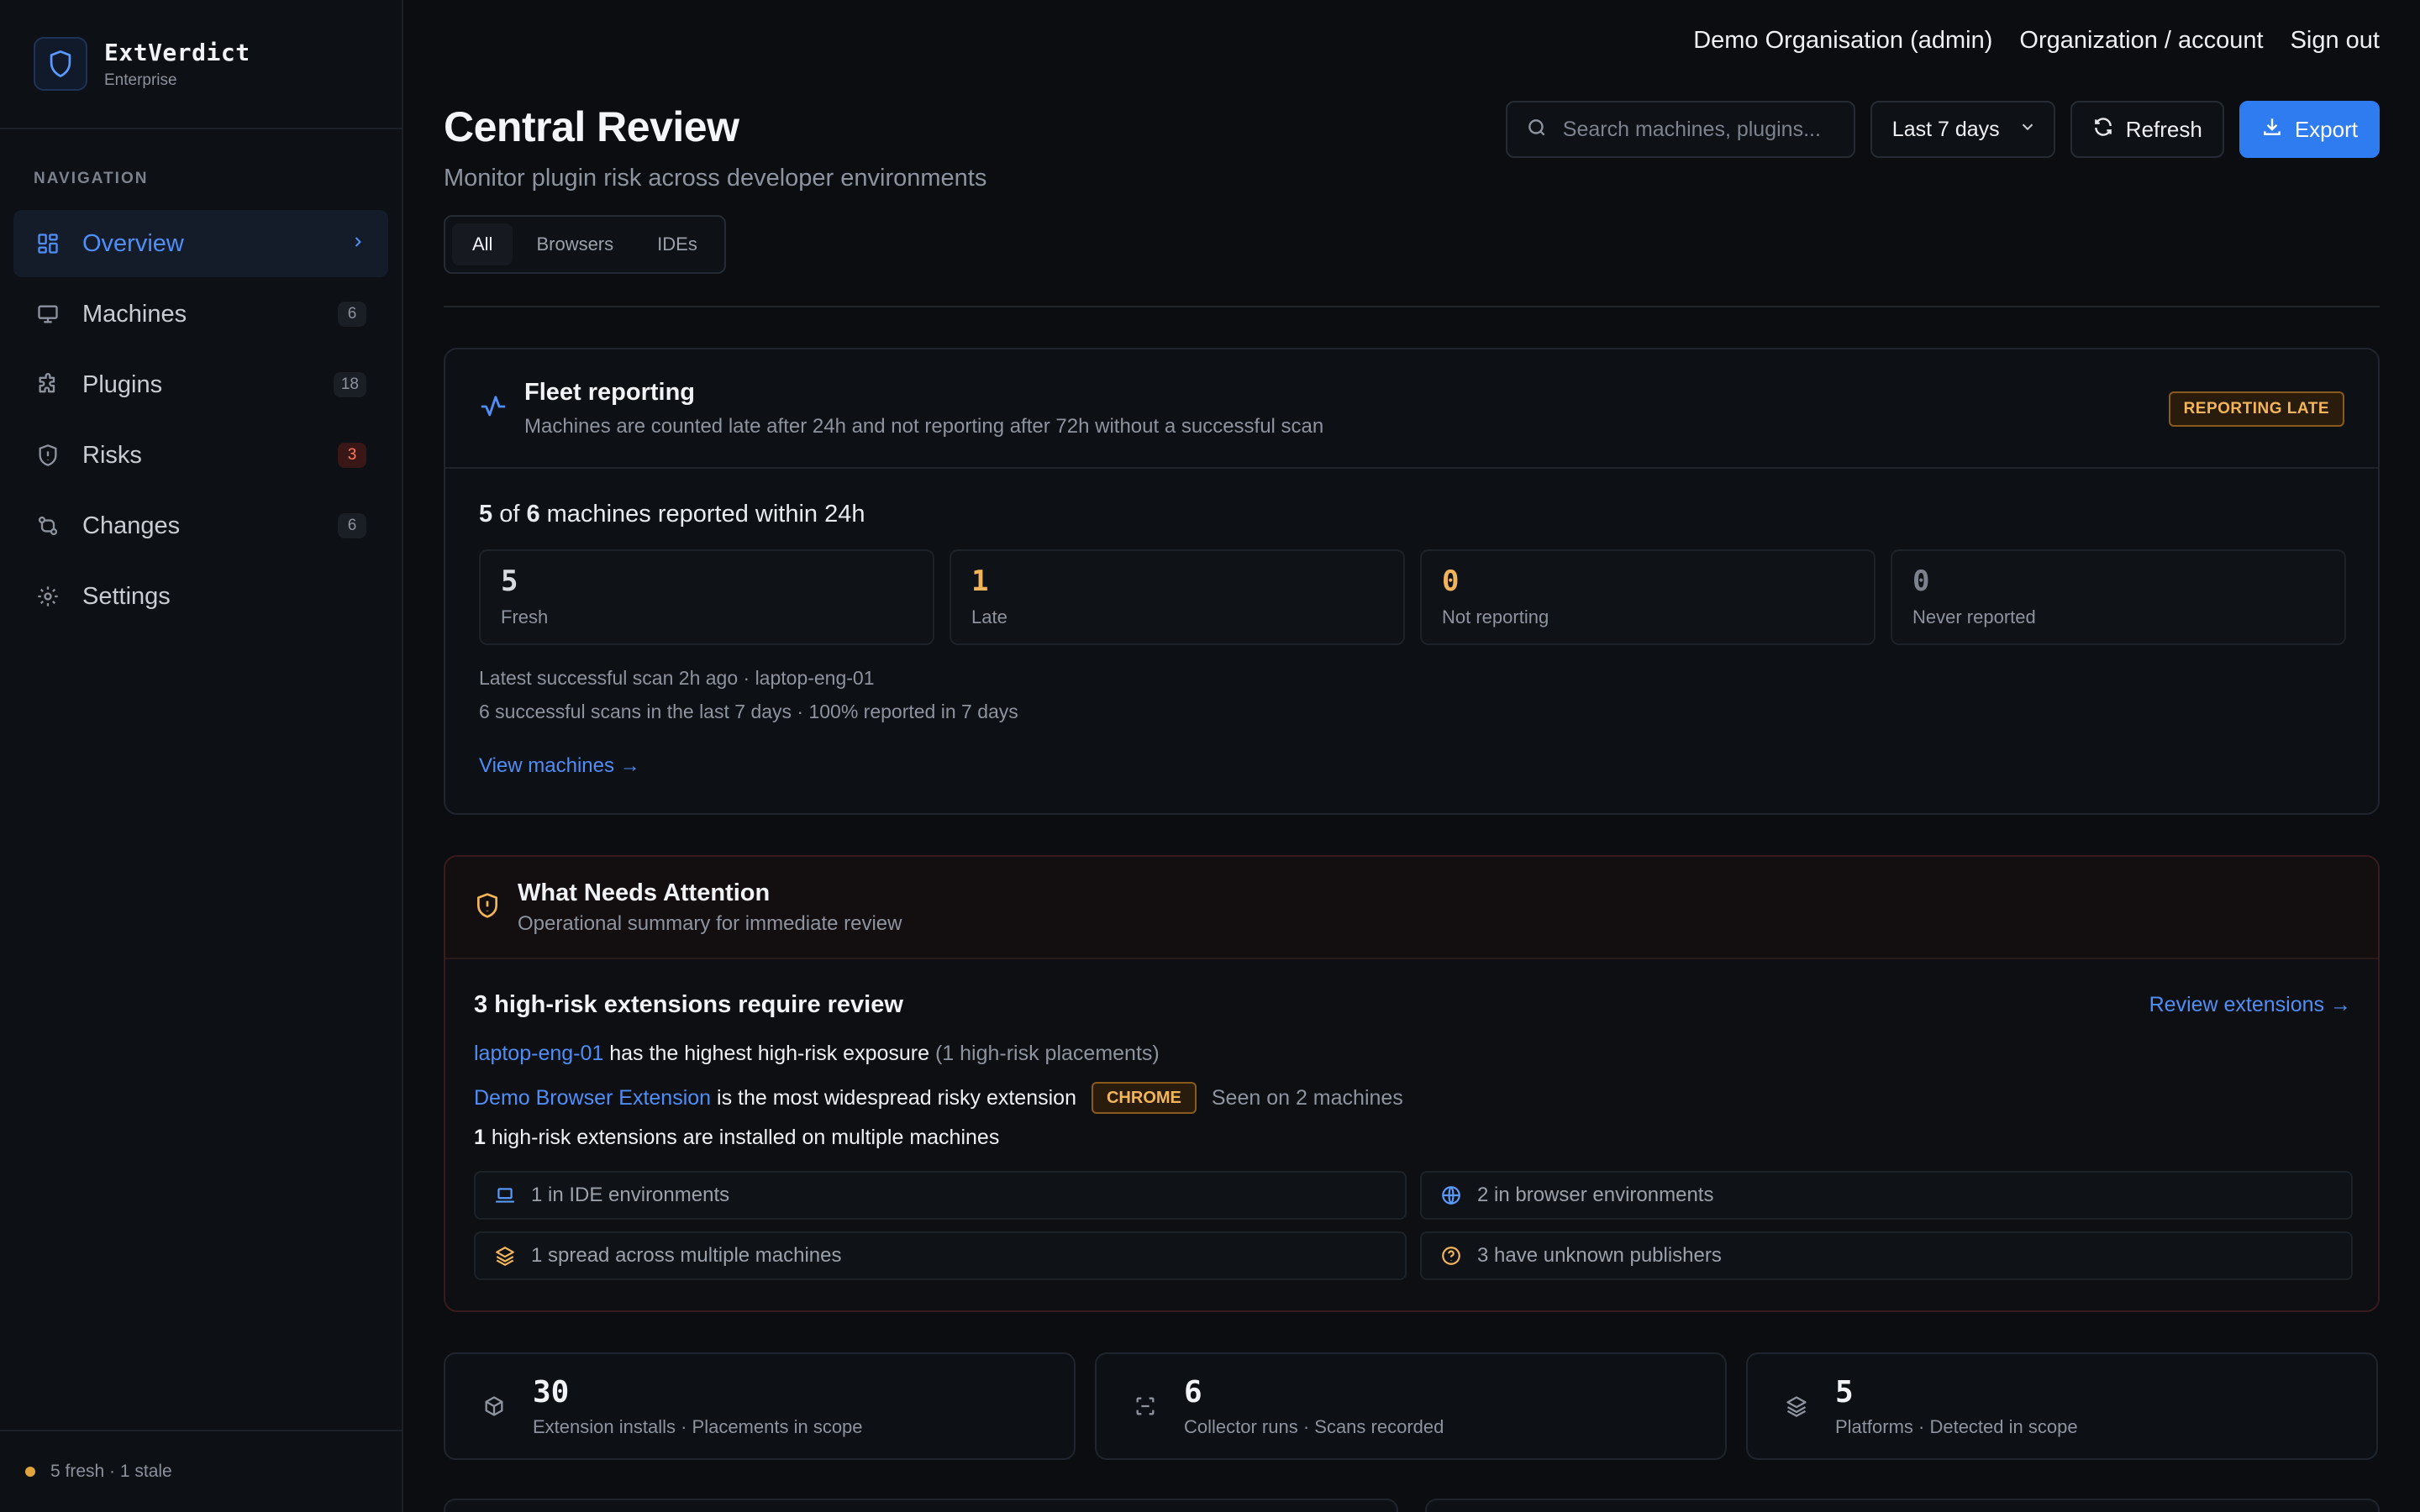  I want to click on sync-status: 5 fresh · 1 stale, so click(201, 1471).